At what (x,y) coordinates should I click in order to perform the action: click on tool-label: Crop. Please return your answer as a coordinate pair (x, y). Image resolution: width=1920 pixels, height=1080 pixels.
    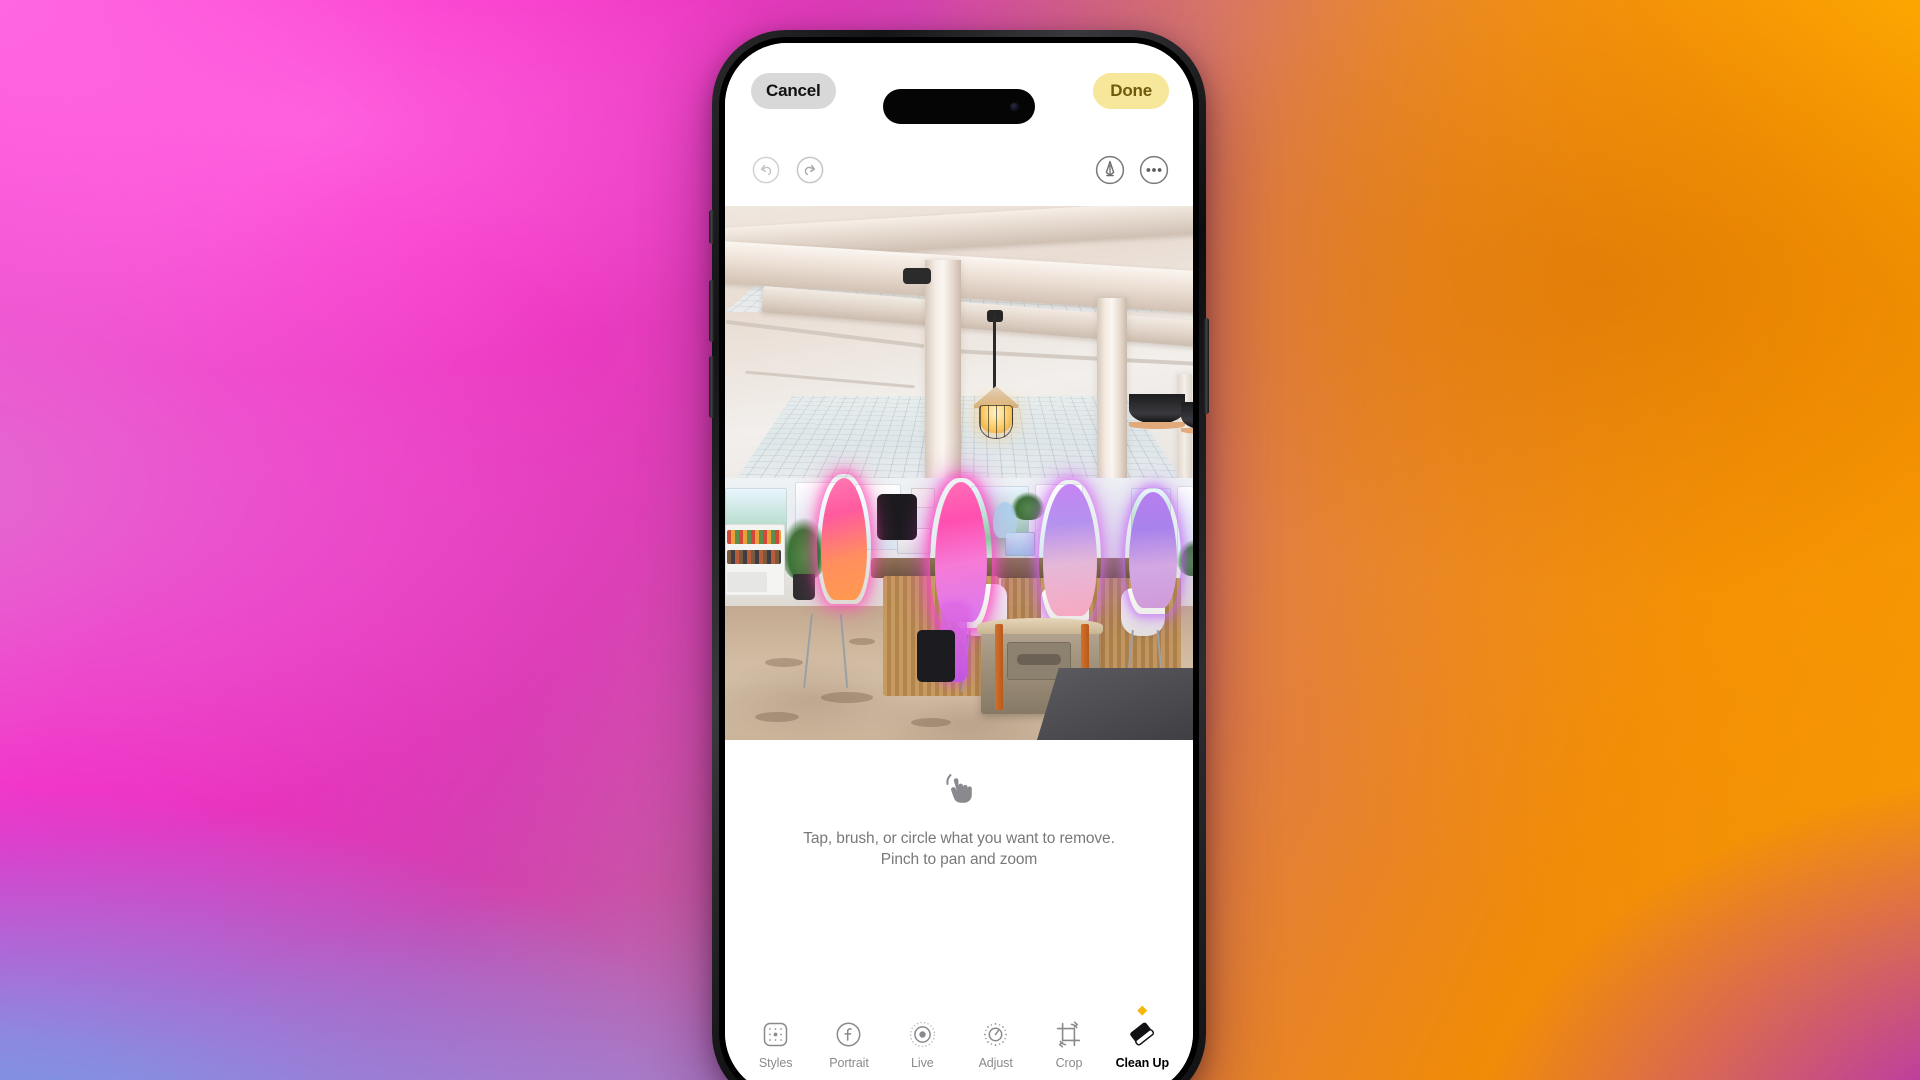
    Looking at the image, I should click on (1069, 1063).